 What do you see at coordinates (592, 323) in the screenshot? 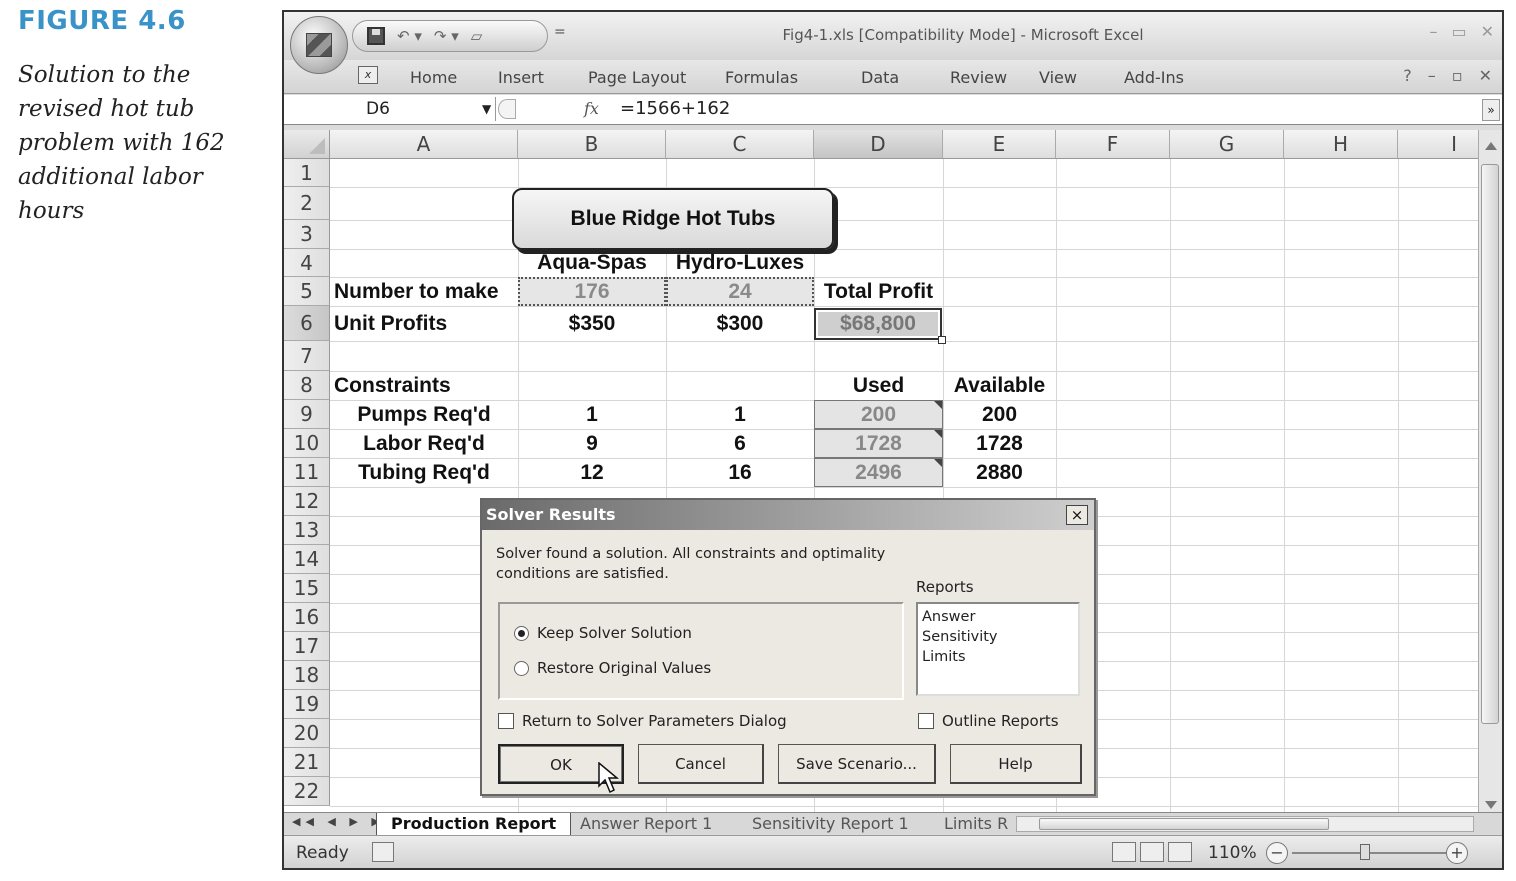
I see `cell-b6: $350` at bounding box center [592, 323].